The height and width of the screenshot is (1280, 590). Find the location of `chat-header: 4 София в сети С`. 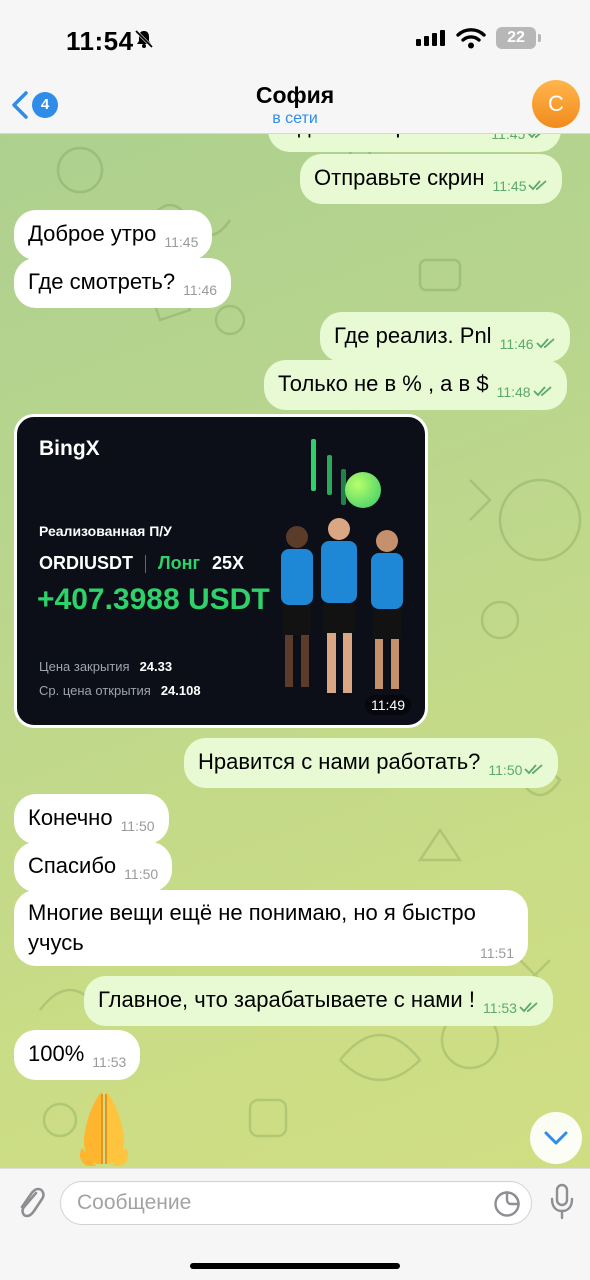

chat-header: 4 София в сети С is located at coordinates (295, 107).